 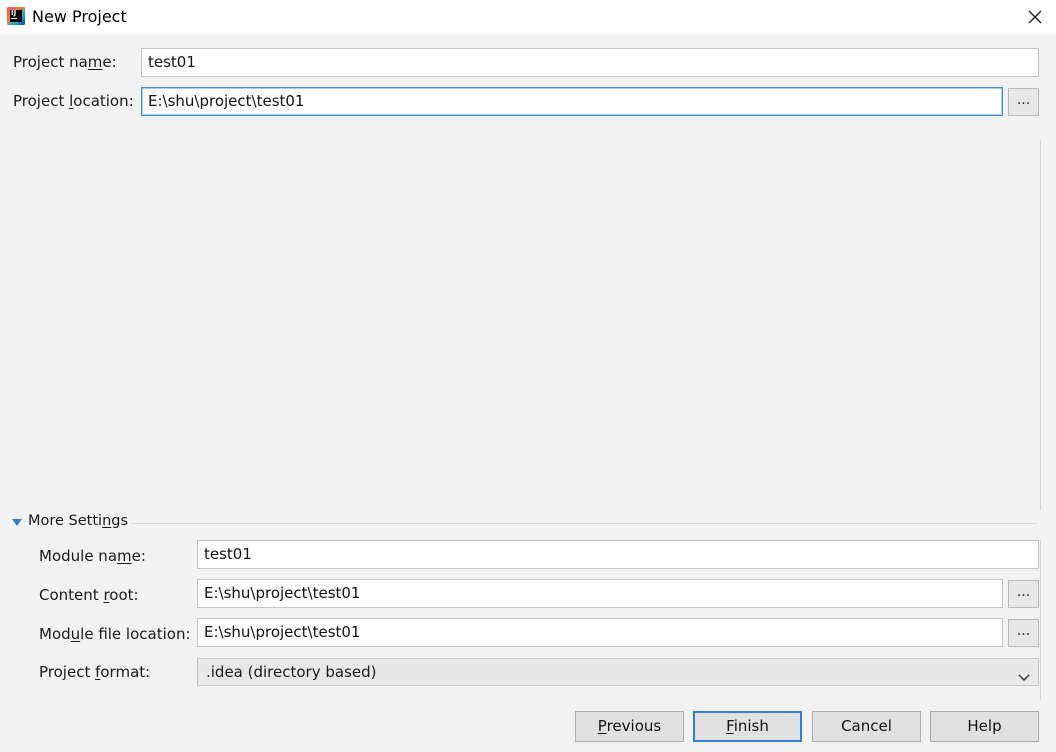 What do you see at coordinates (600, 593) in the screenshot?
I see `content-root-input: E:\shu\project\test01` at bounding box center [600, 593].